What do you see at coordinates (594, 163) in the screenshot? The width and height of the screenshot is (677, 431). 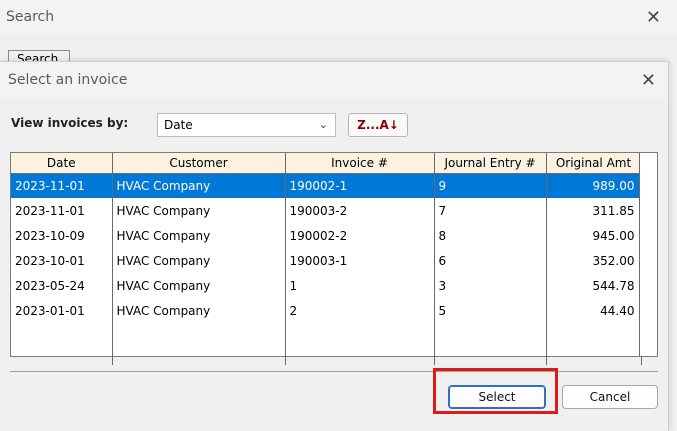 I see `column-header-original-amt: Original Amt` at bounding box center [594, 163].